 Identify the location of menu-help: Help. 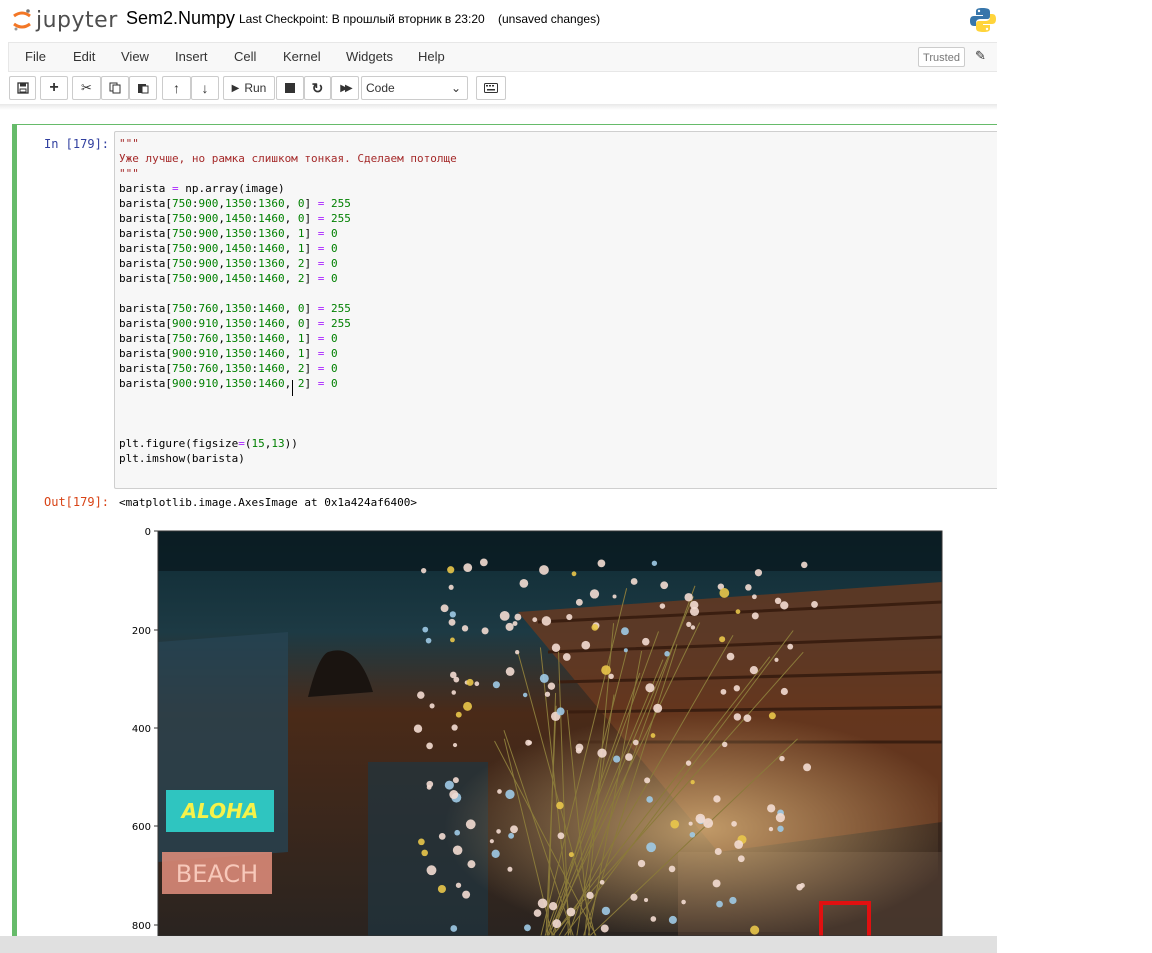
(431, 56).